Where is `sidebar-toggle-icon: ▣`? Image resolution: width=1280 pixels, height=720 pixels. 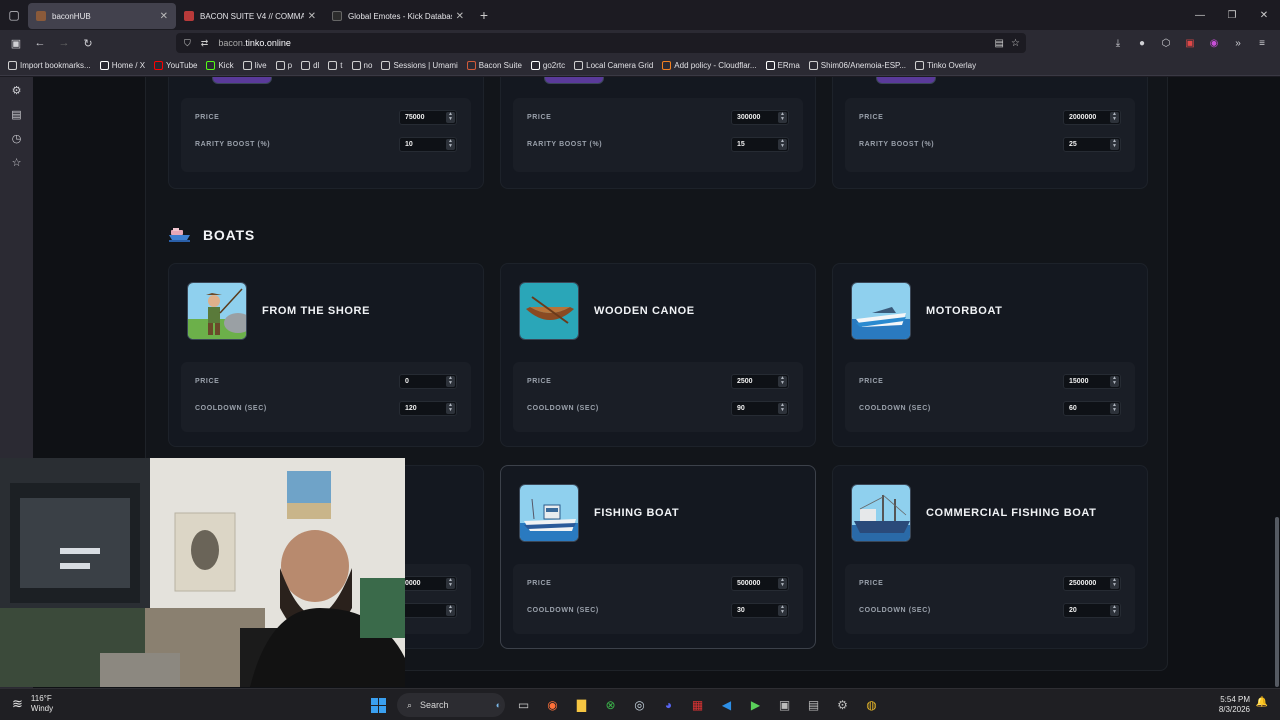
sidebar-toggle-icon: ▣ is located at coordinates (16, 43).